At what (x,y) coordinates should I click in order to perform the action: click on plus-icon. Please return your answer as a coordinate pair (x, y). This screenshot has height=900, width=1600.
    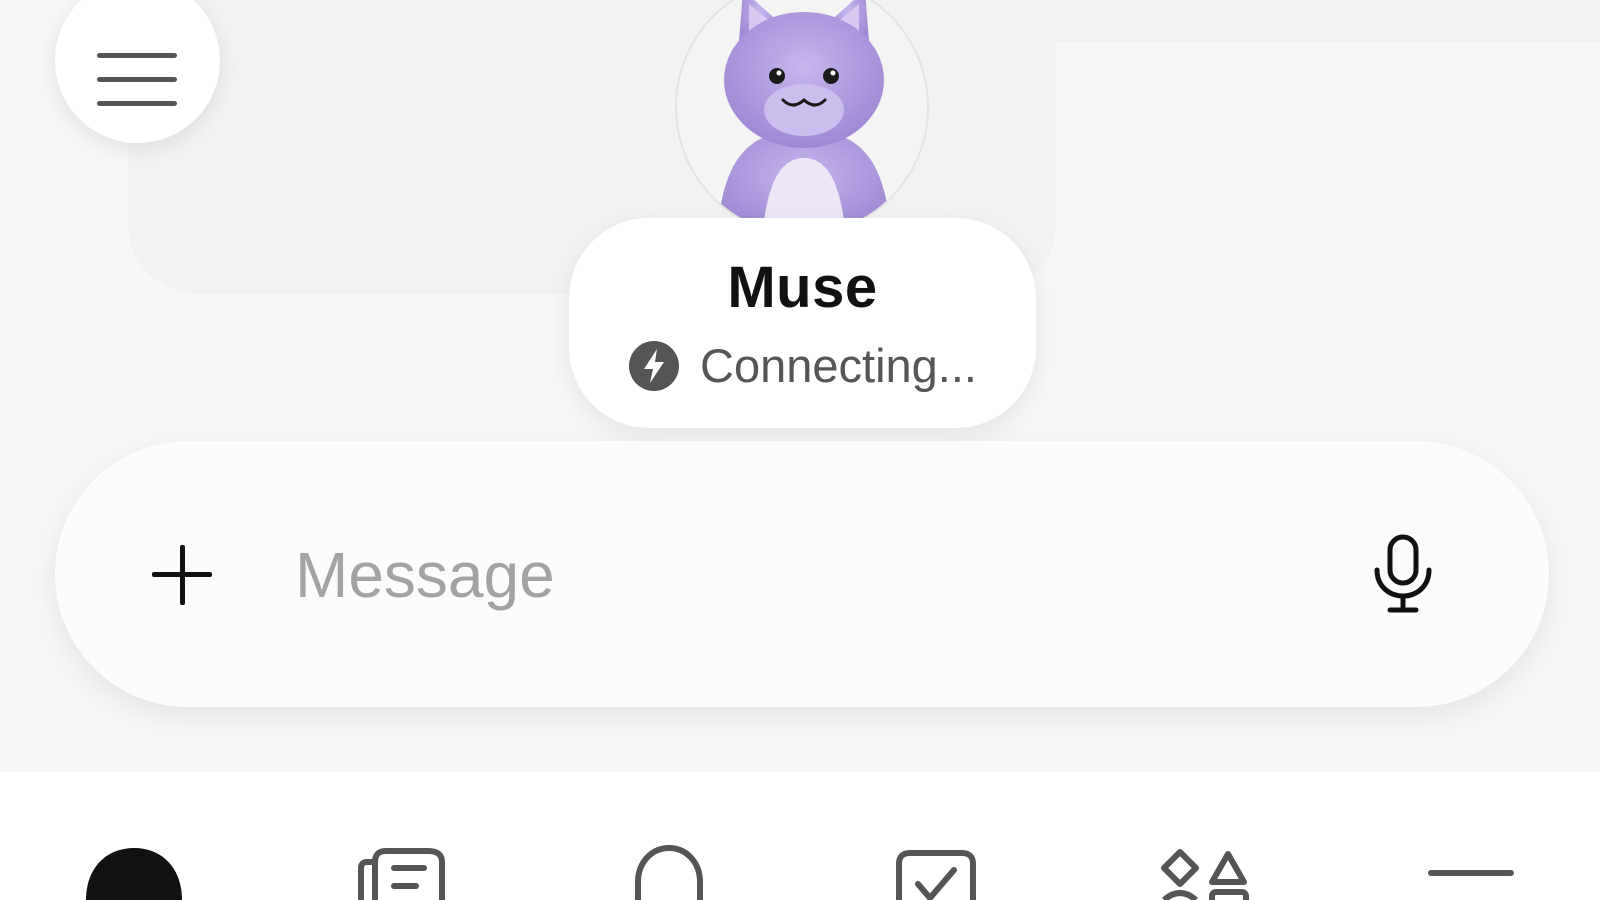
    Looking at the image, I should click on (182, 575).